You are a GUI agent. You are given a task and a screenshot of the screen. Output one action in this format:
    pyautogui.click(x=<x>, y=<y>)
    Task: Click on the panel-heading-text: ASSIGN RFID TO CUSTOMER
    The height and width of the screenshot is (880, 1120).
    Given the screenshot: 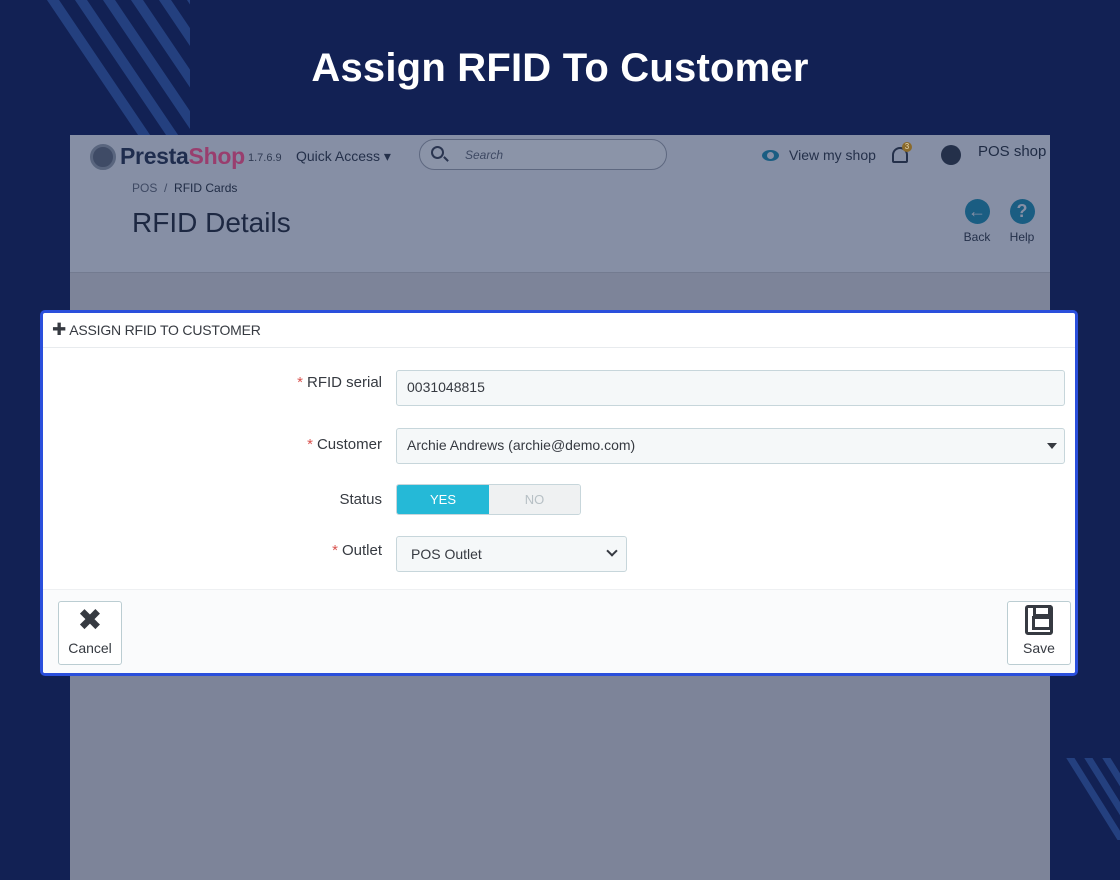 What is the action you would take?
    pyautogui.click(x=165, y=330)
    